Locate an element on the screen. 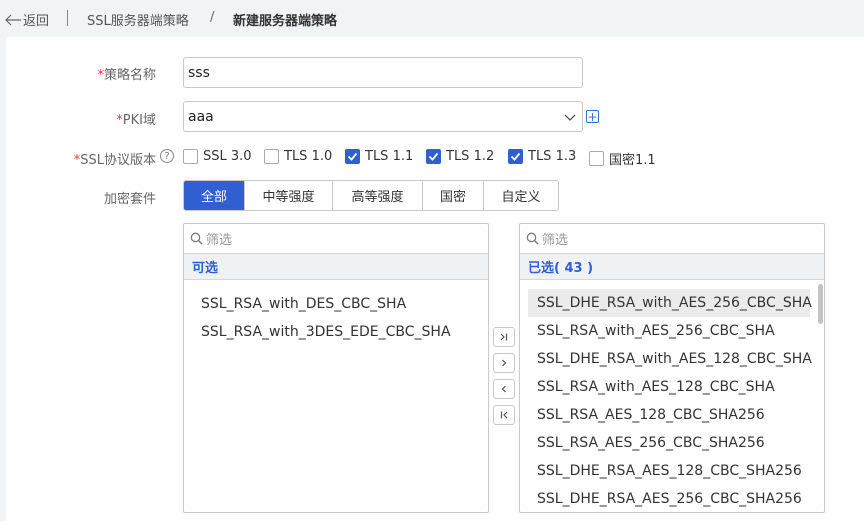 Image resolution: width=864 pixels, height=521 pixels. move-all-left-button is located at coordinates (504, 415).